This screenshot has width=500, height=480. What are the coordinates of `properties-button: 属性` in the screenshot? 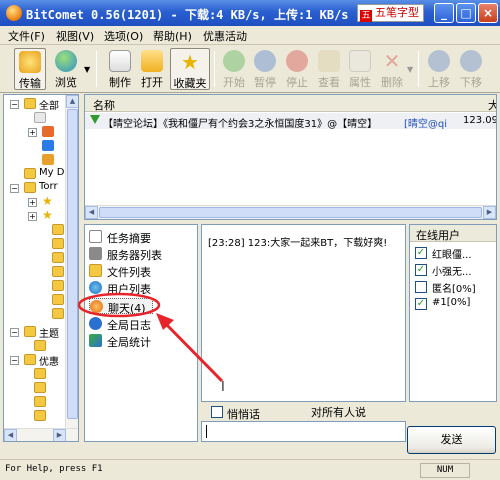 It's located at (360, 69).